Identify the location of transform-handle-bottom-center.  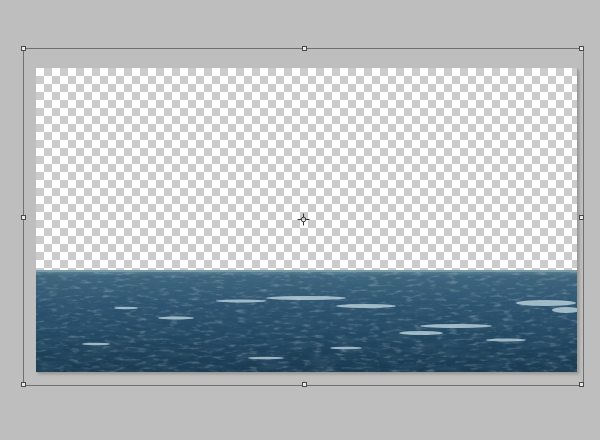
(304, 384).